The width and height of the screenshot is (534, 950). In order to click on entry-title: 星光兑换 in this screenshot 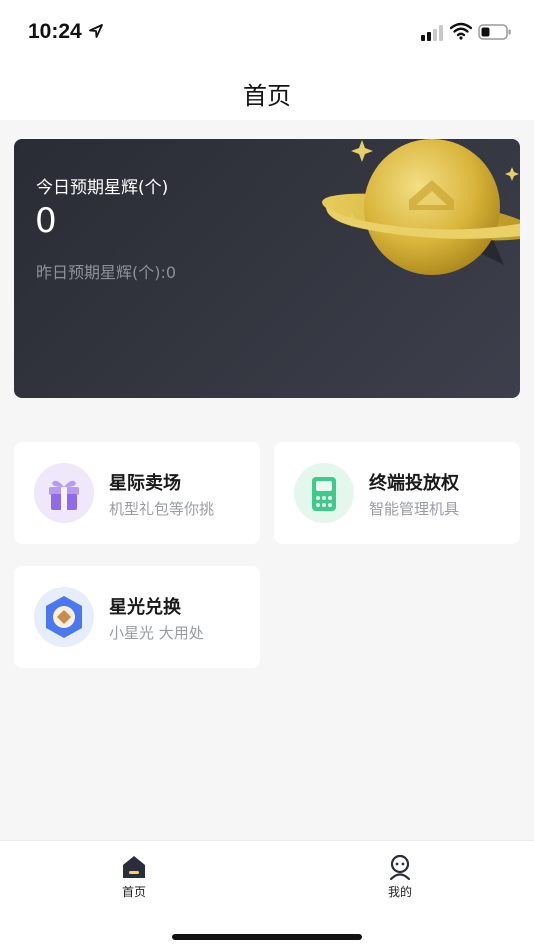, I will do `click(145, 607)`.